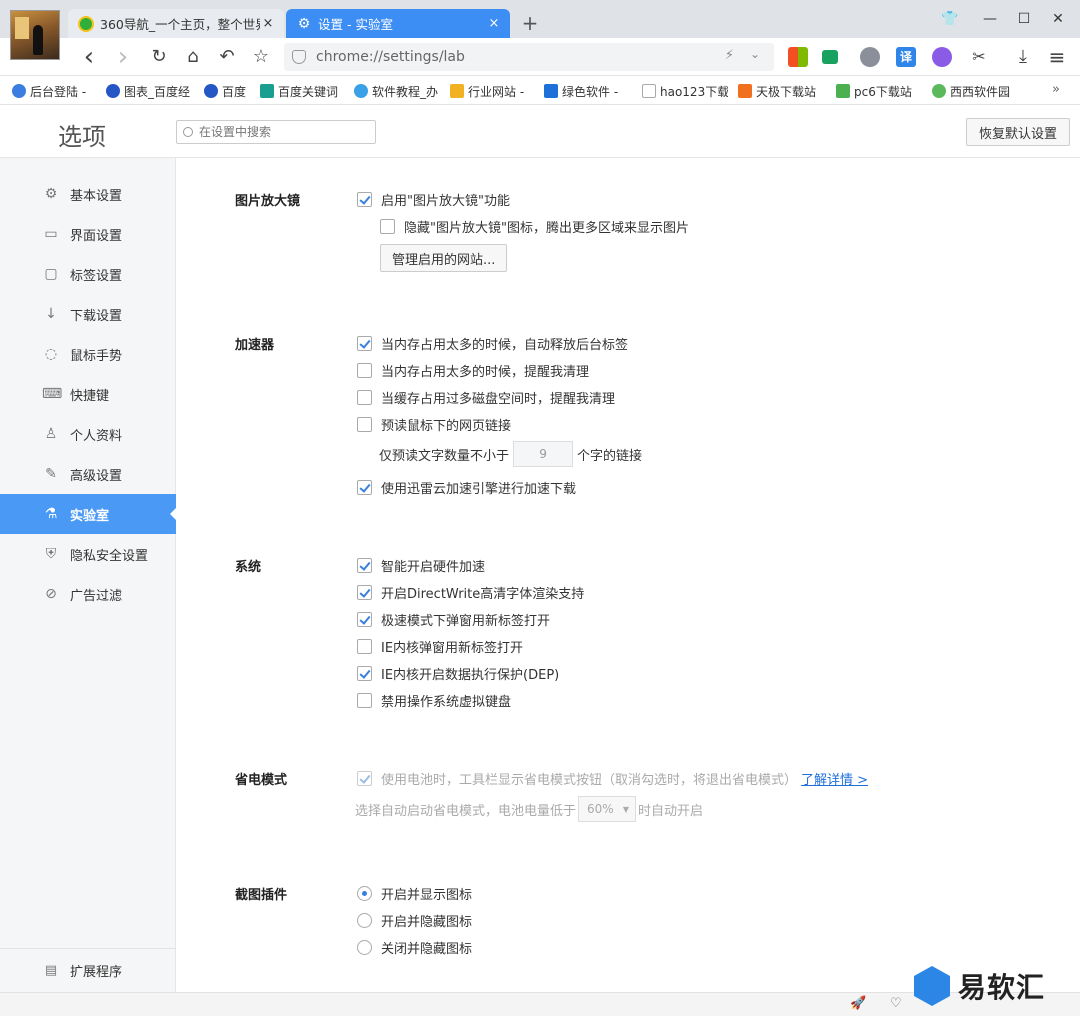  Describe the element at coordinates (830, 57) in the screenshot. I see `green-chat-icon` at that location.